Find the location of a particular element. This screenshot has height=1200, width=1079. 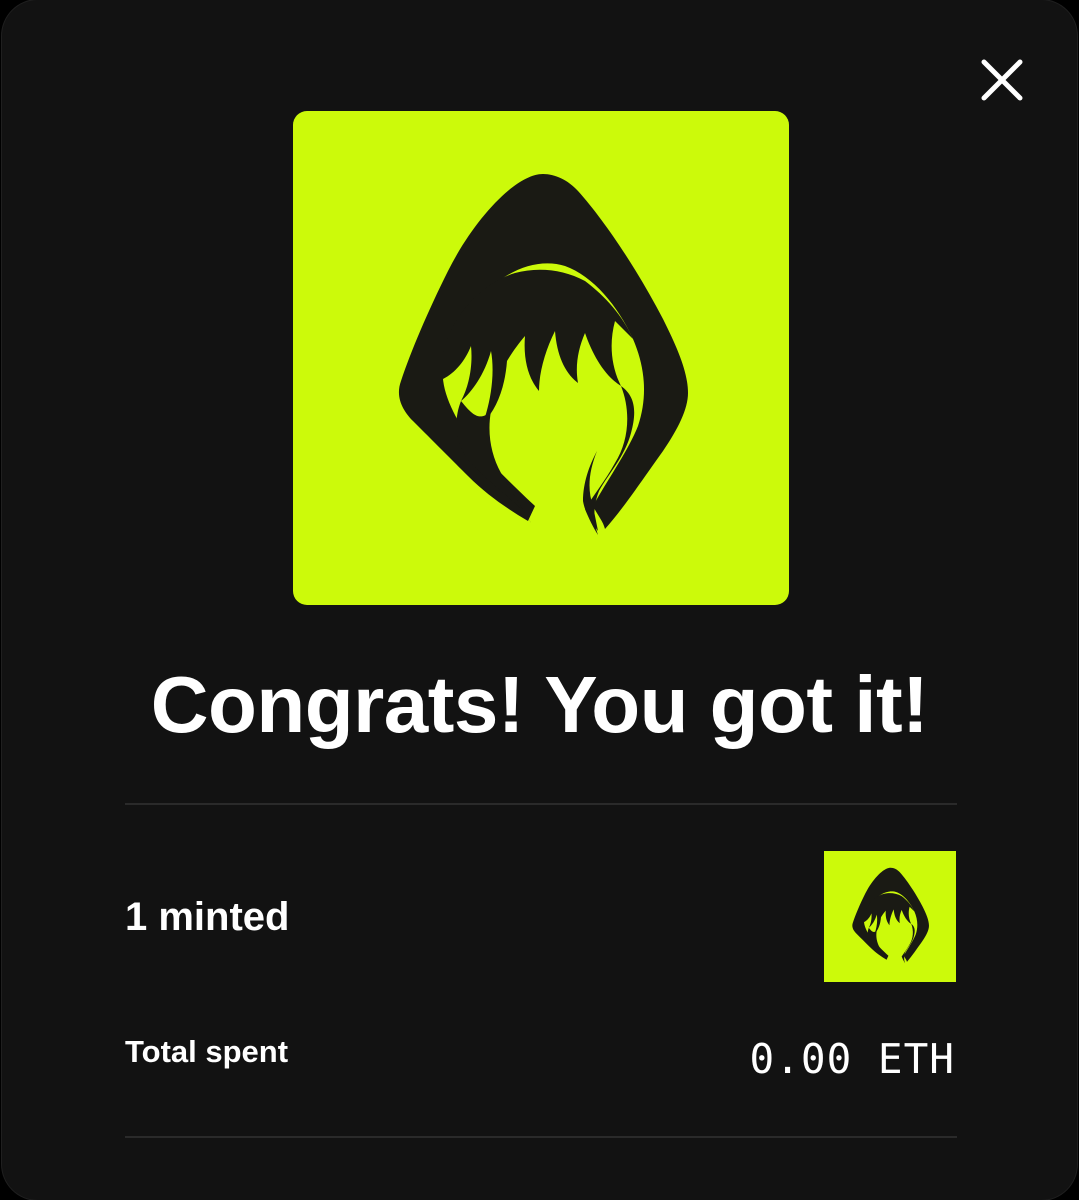

close-button is located at coordinates (1002, 80).